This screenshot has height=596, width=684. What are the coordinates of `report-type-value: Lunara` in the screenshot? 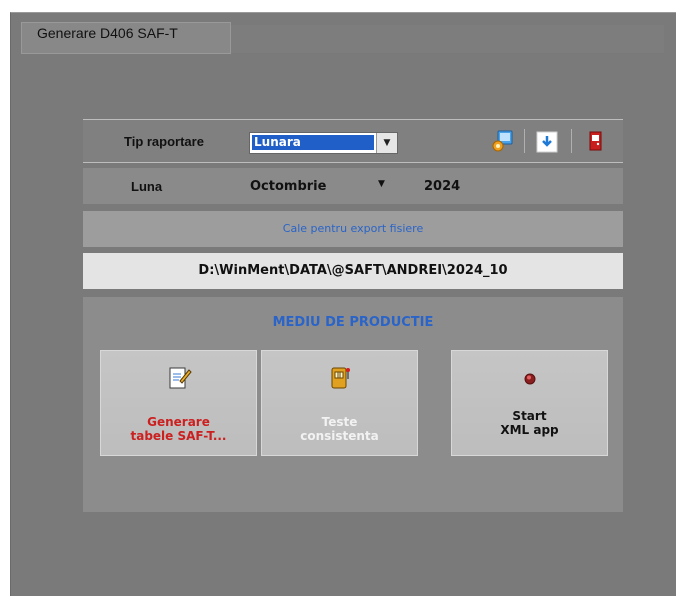 It's located at (313, 142).